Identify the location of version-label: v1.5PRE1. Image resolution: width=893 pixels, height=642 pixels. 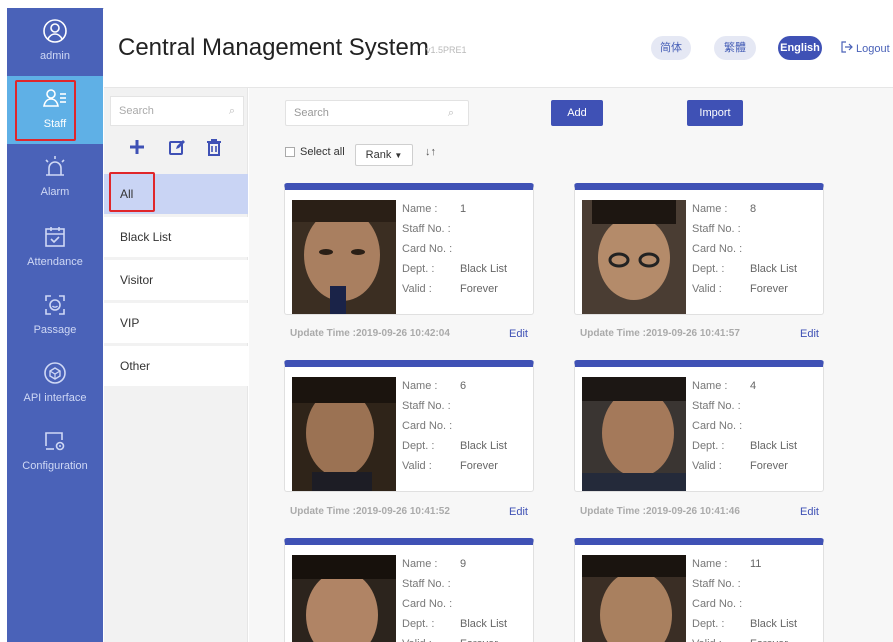
(446, 50).